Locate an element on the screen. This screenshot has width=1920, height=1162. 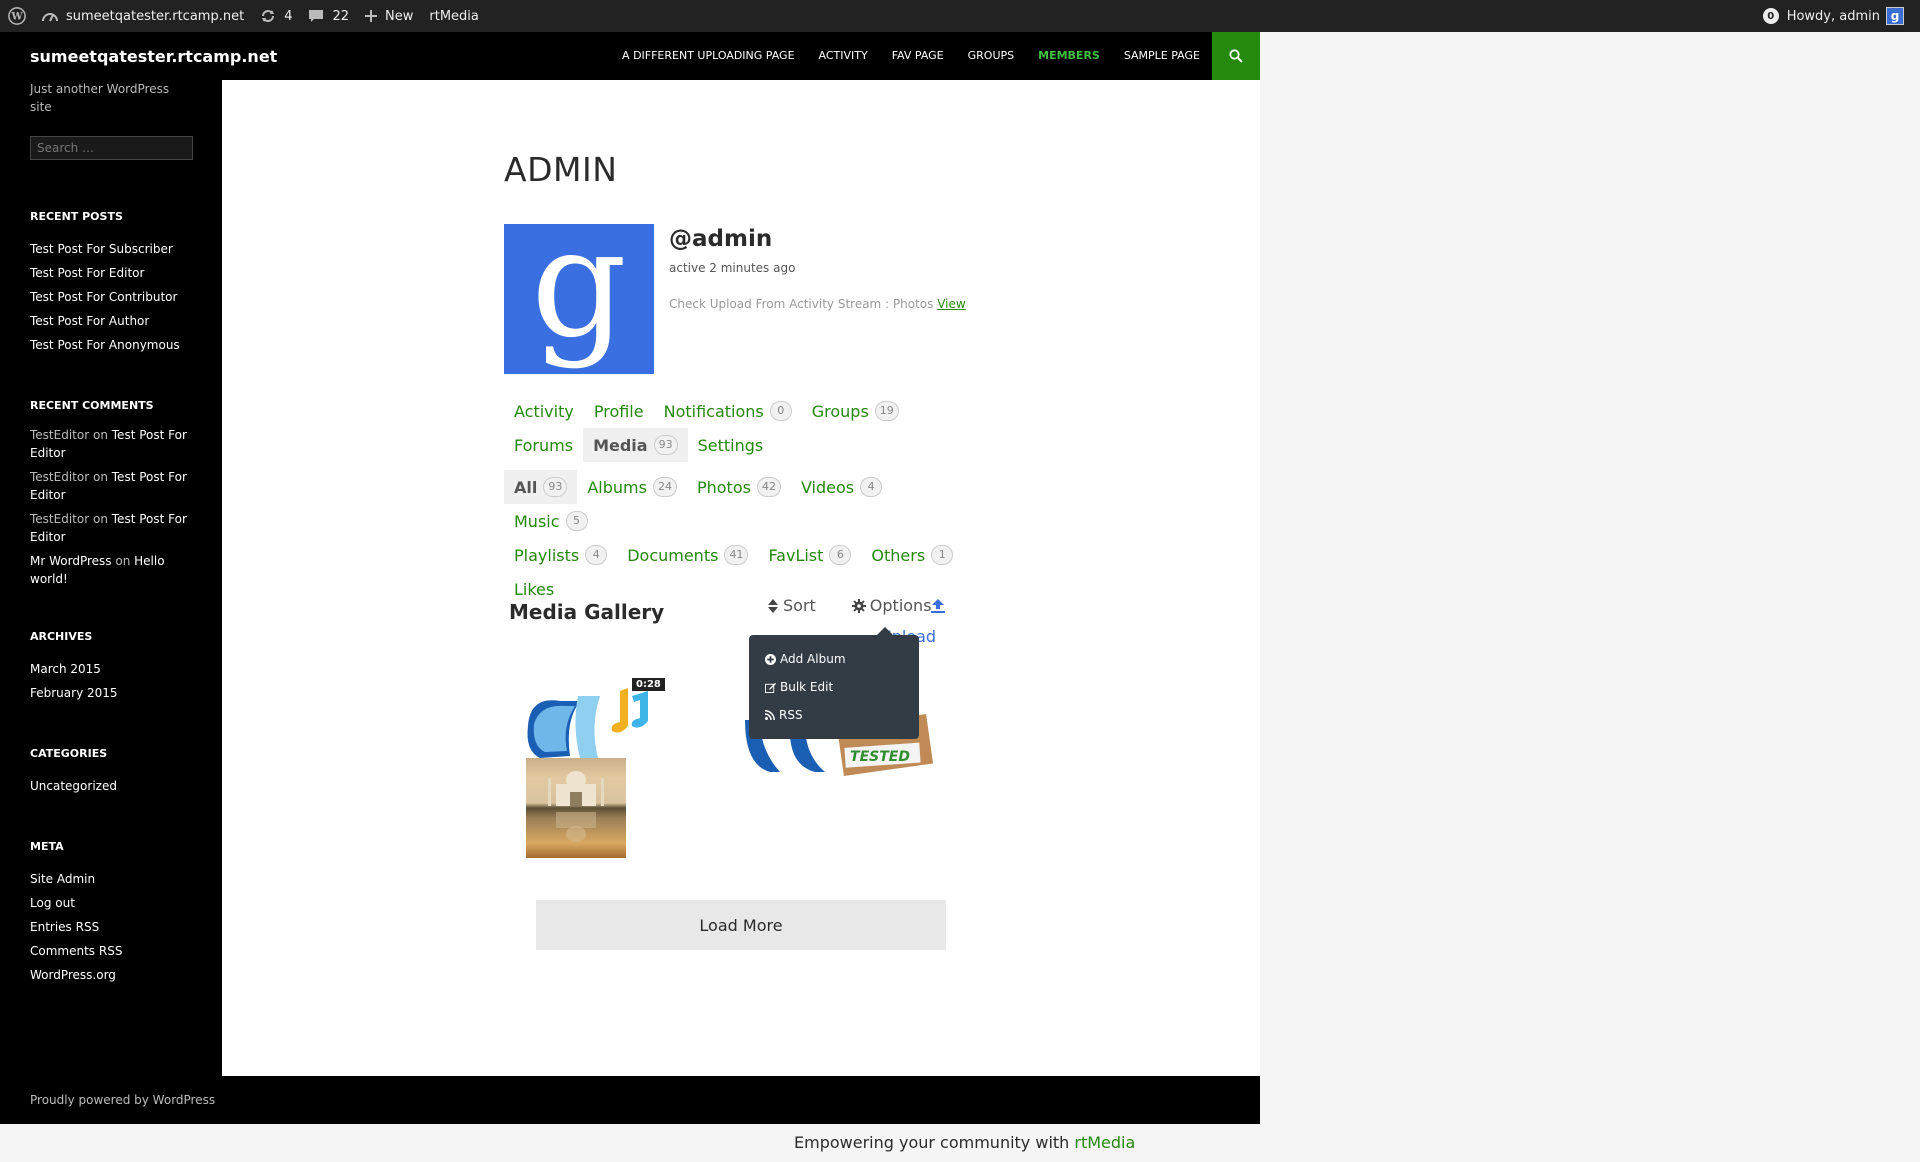
recent-post-link: Test Post For Subscriber is located at coordinates (111, 249).